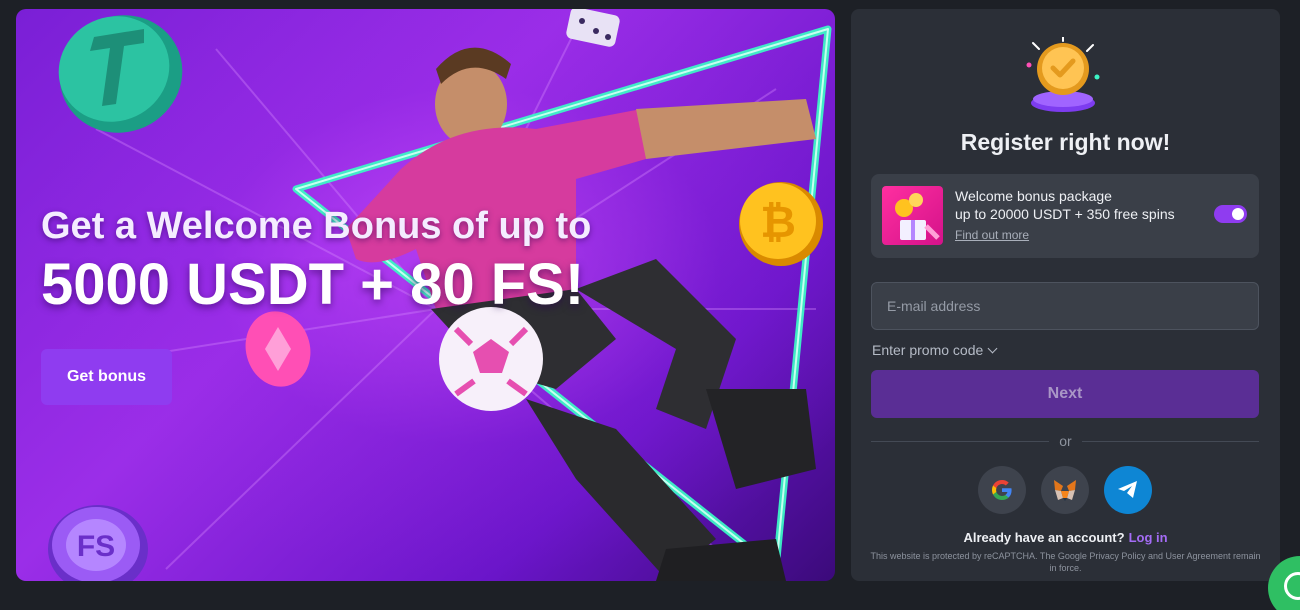 This screenshot has height=610, width=1300. Describe the element at coordinates (120, 74) in the screenshot. I see `tether-coin-icon` at that location.